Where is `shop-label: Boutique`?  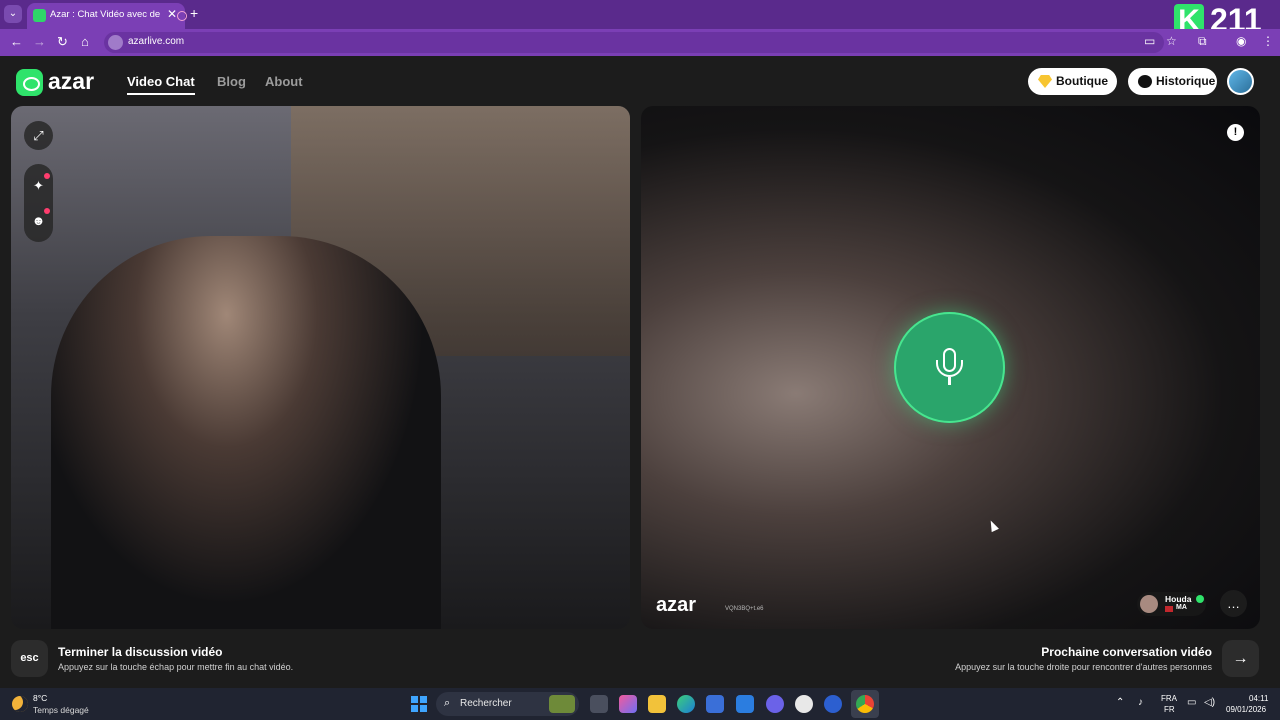 shop-label: Boutique is located at coordinates (1082, 81).